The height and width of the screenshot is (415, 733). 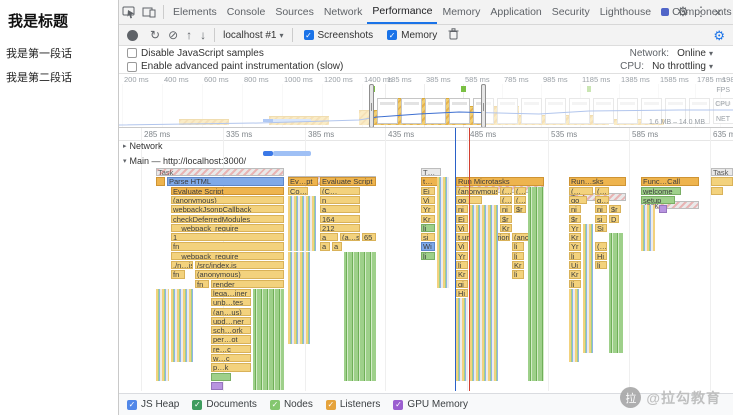 I want to click on legend-checkbox-listeners: ✓, so click(x=330, y=404).